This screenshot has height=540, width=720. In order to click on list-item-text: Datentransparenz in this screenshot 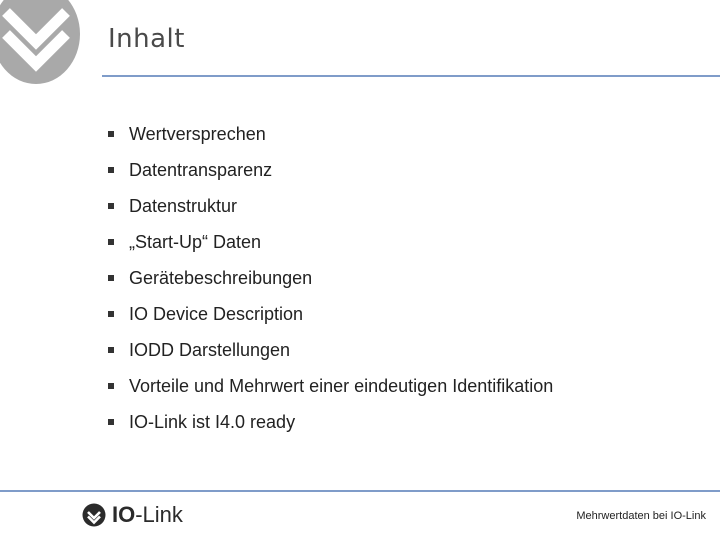, I will do `click(201, 169)`.